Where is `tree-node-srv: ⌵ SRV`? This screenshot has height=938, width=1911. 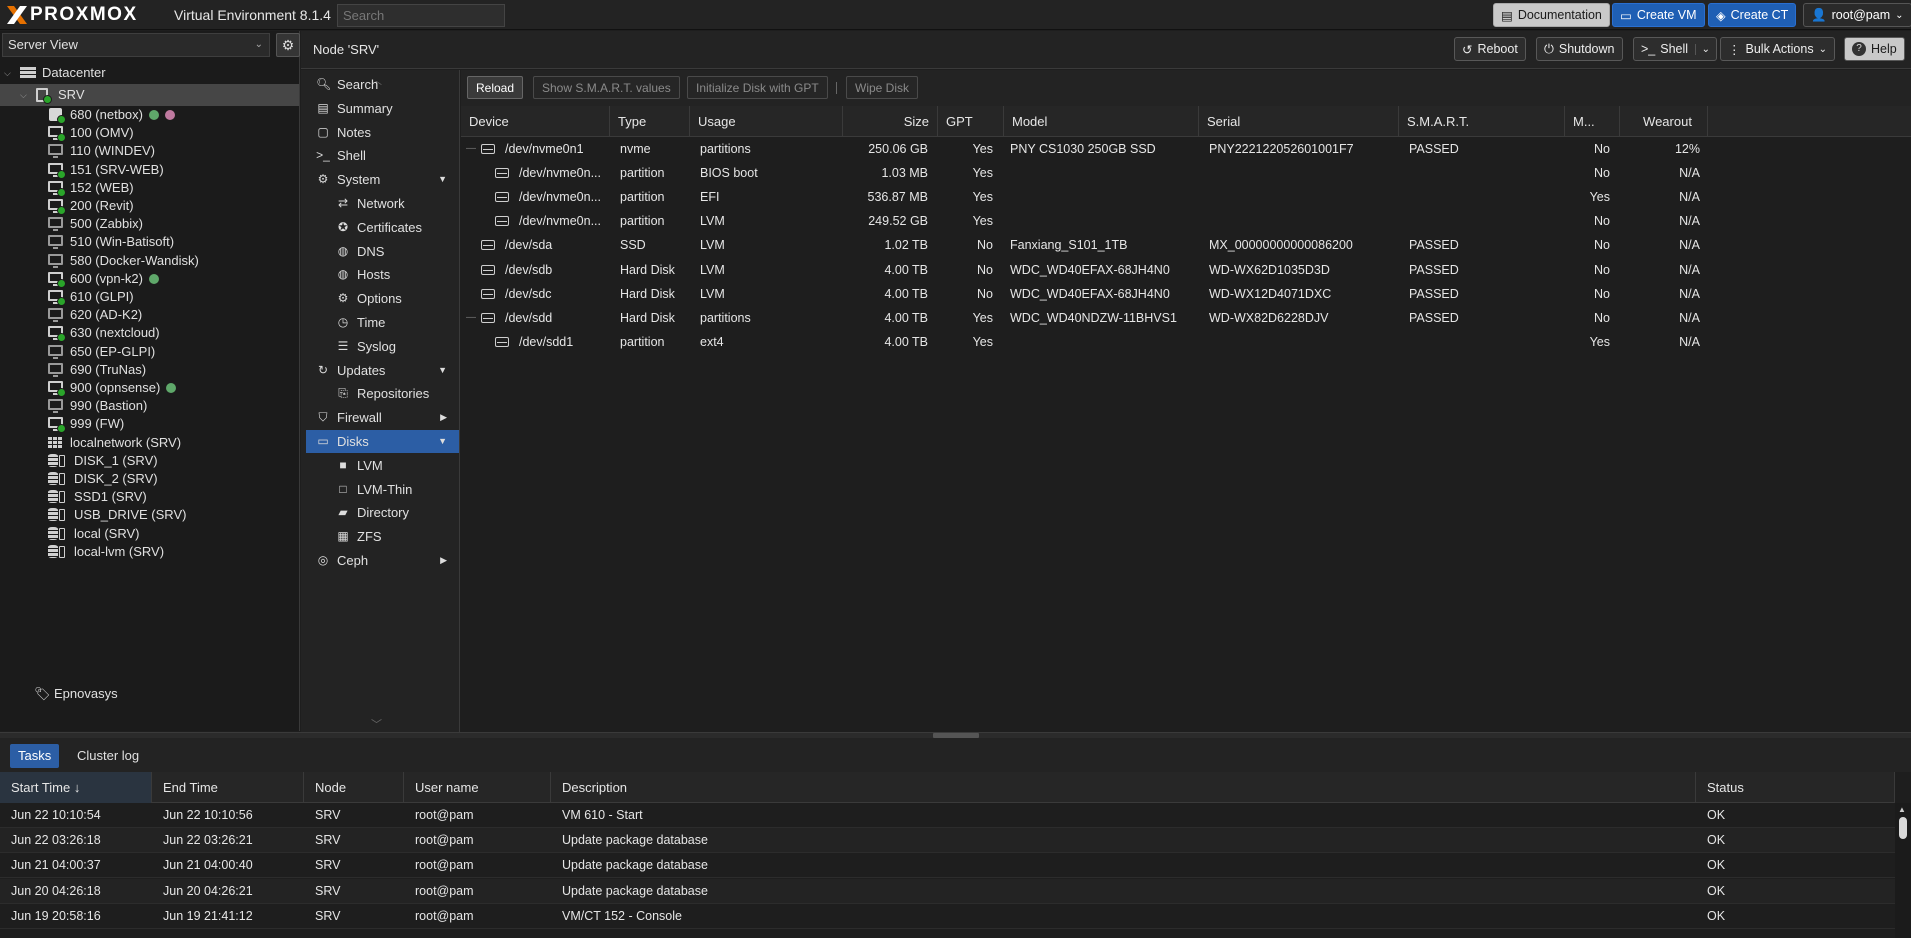 tree-node-srv: ⌵ SRV is located at coordinates (149, 95).